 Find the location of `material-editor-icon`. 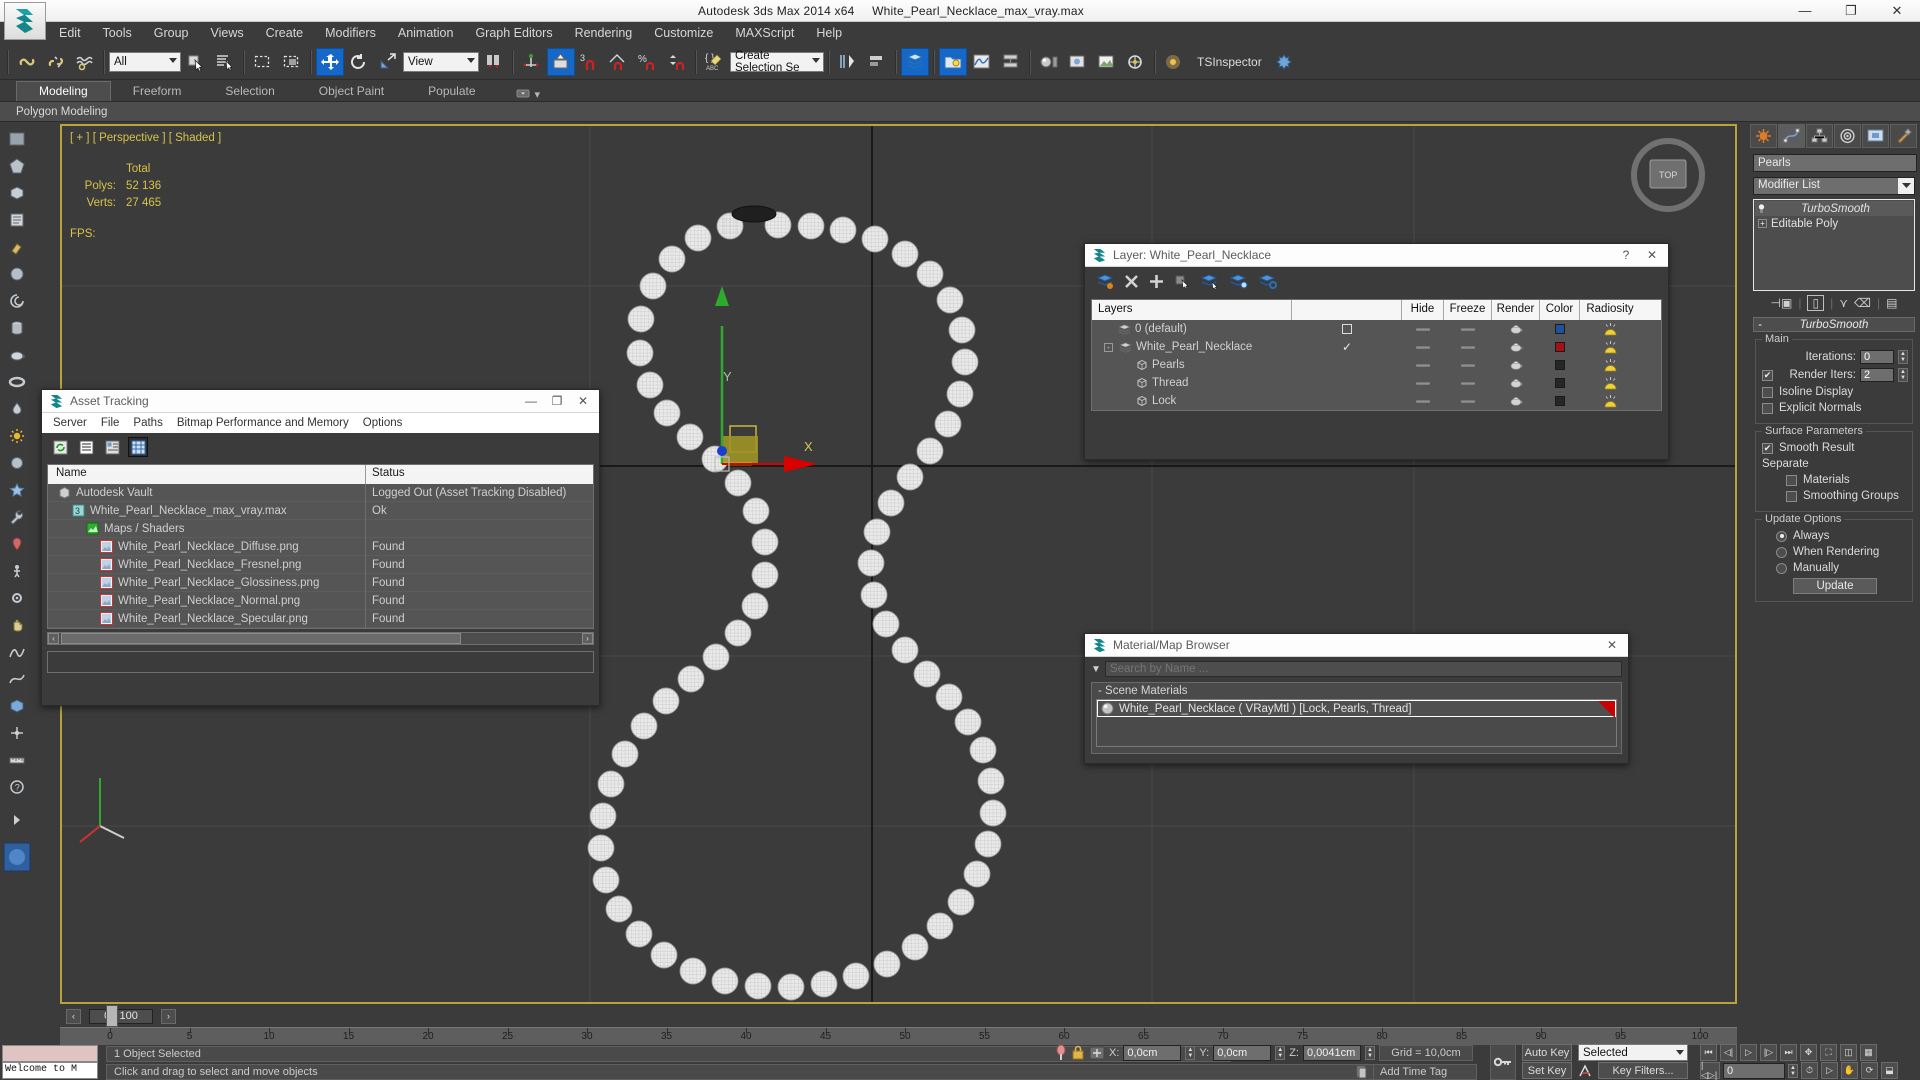

material-editor-icon is located at coordinates (1049, 62).